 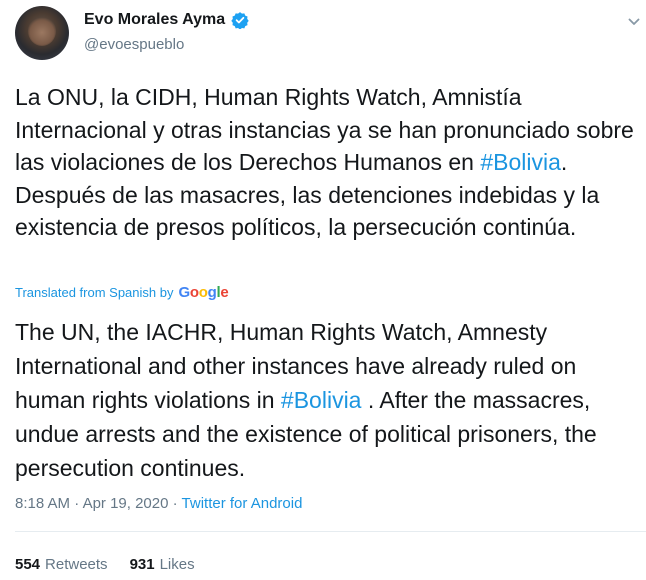 I want to click on likes-count: 931, so click(x=142, y=562).